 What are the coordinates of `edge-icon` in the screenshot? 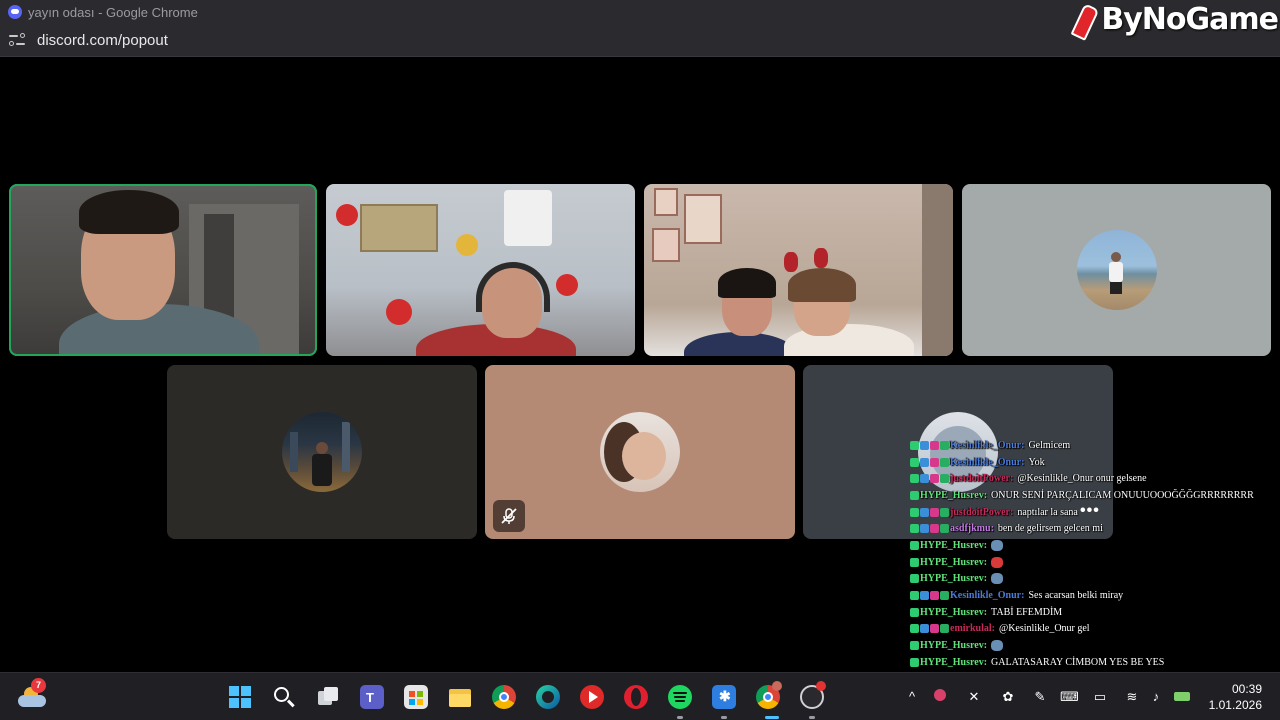 It's located at (548, 697).